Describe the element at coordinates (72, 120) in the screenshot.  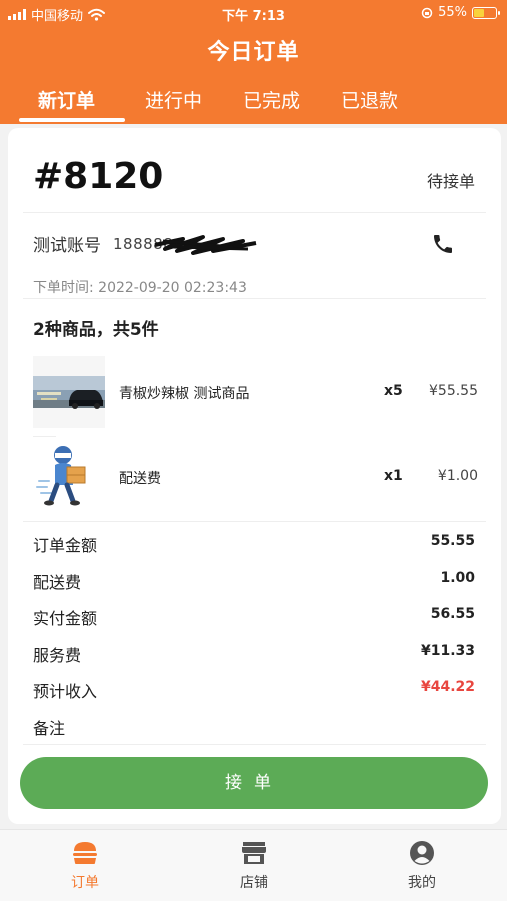
I see `active-tab-indicator` at that location.